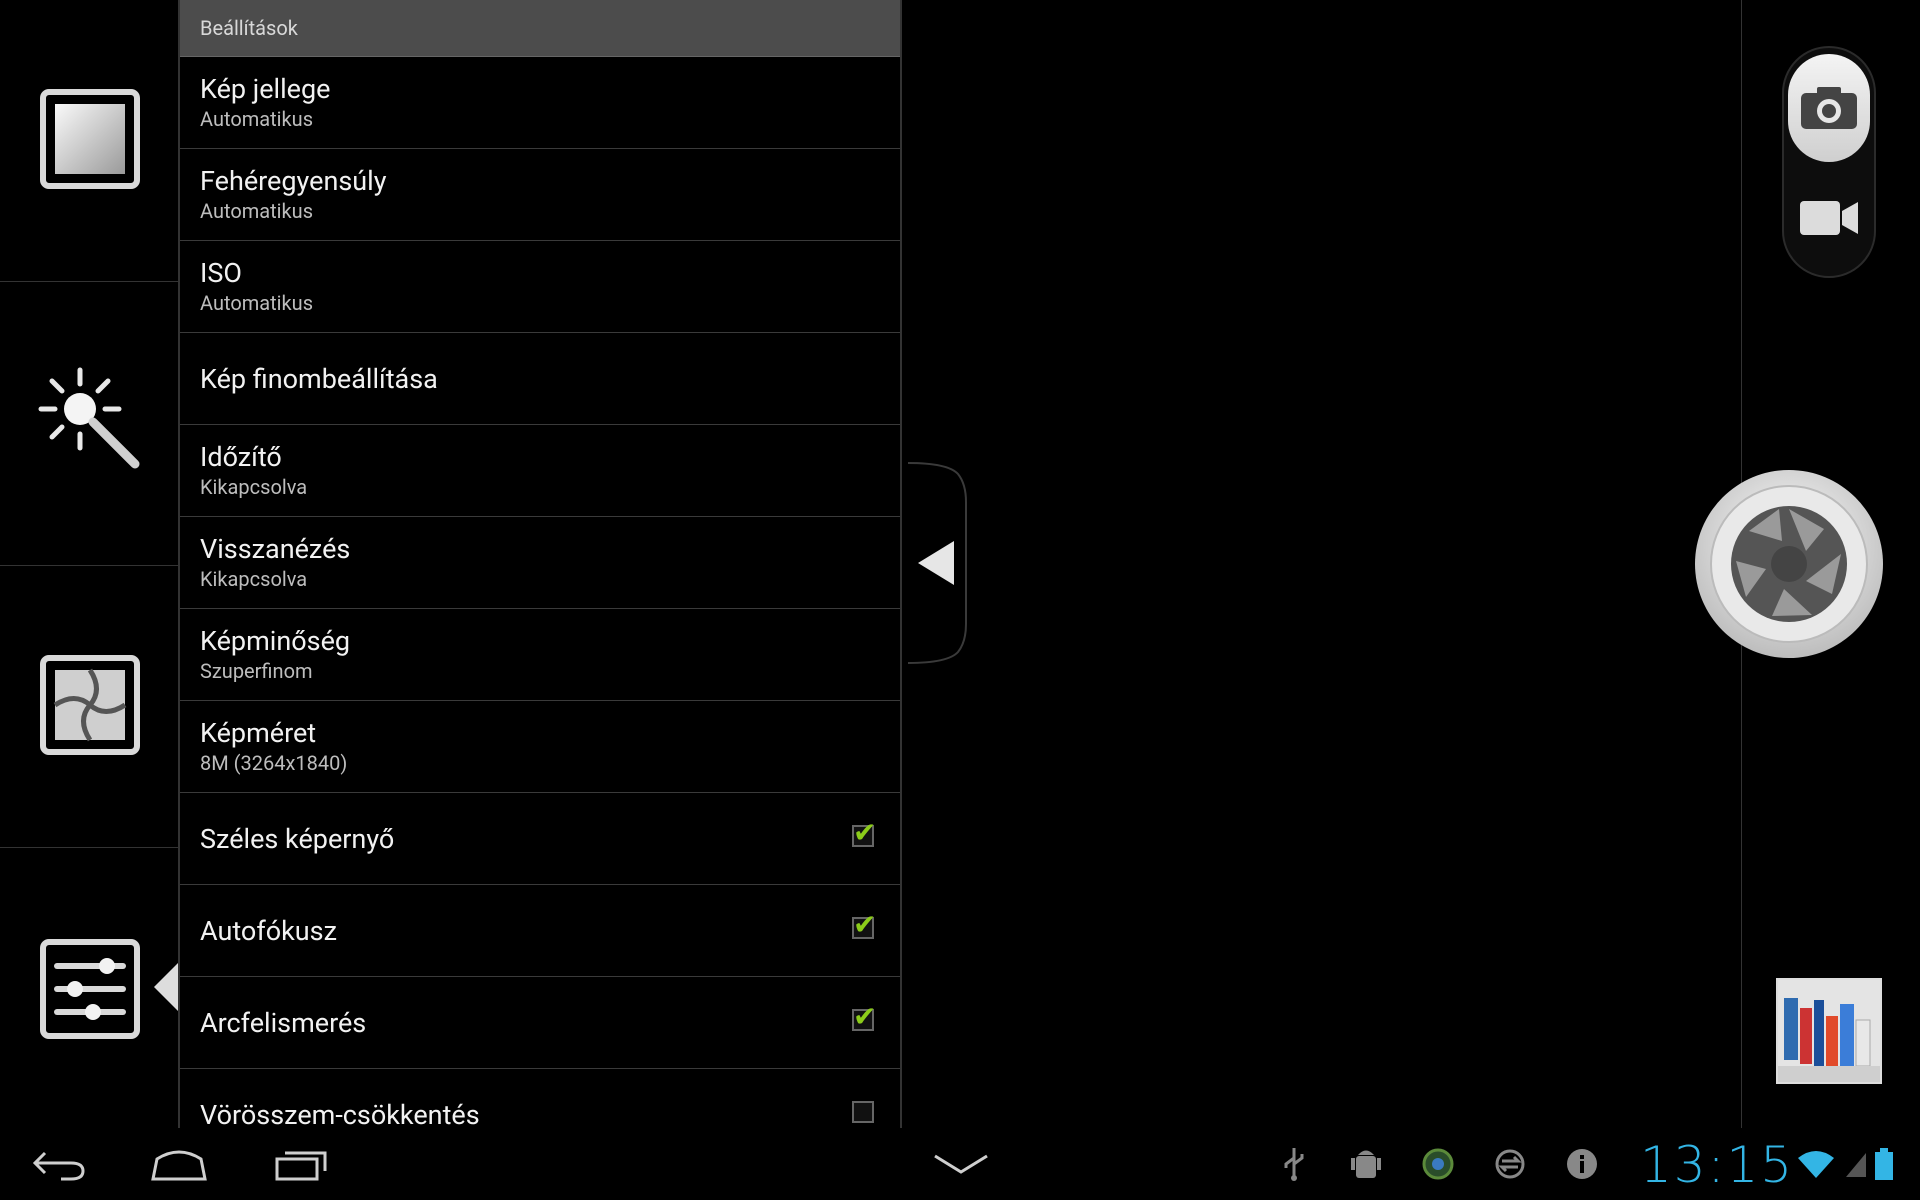 Image resolution: width=1920 pixels, height=1200 pixels. Describe the element at coordinates (1582, 1164) in the screenshot. I see `info-icon` at that location.